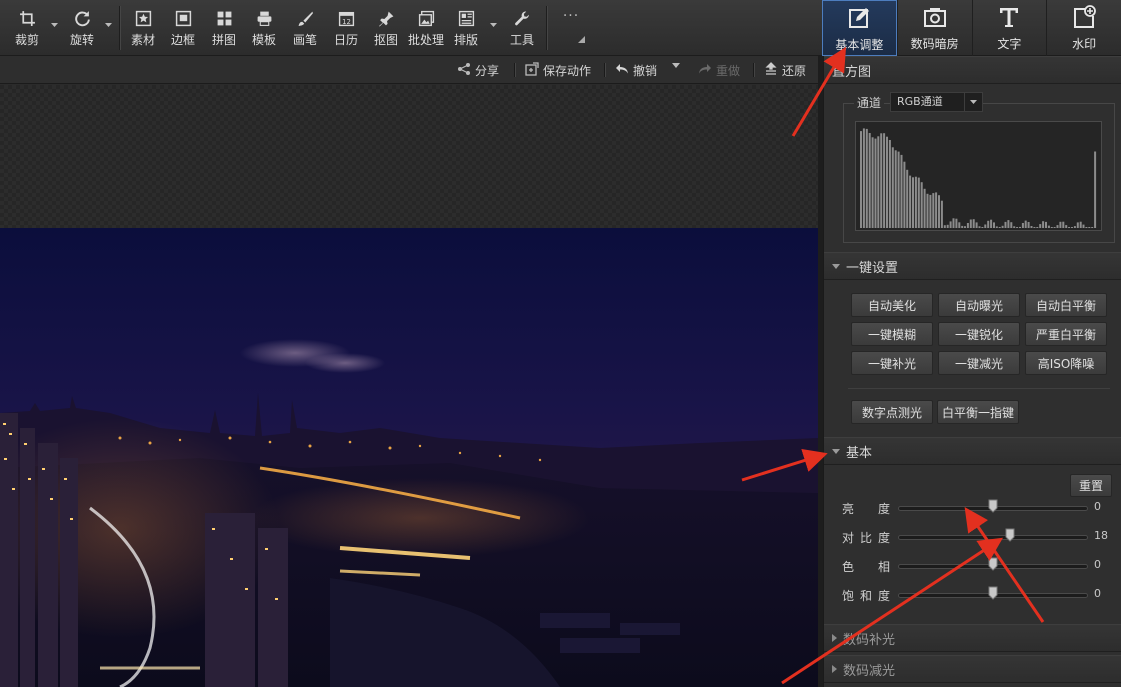 The width and height of the screenshot is (1121, 687). I want to click on divider, so click(979, 388).